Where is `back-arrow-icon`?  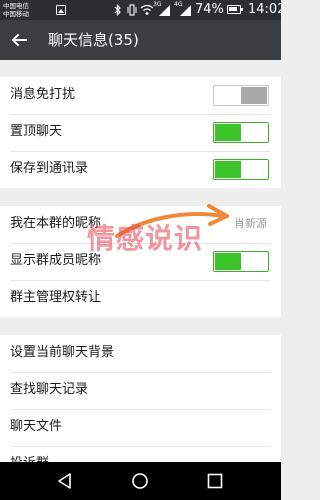 back-arrow-icon is located at coordinates (19, 40).